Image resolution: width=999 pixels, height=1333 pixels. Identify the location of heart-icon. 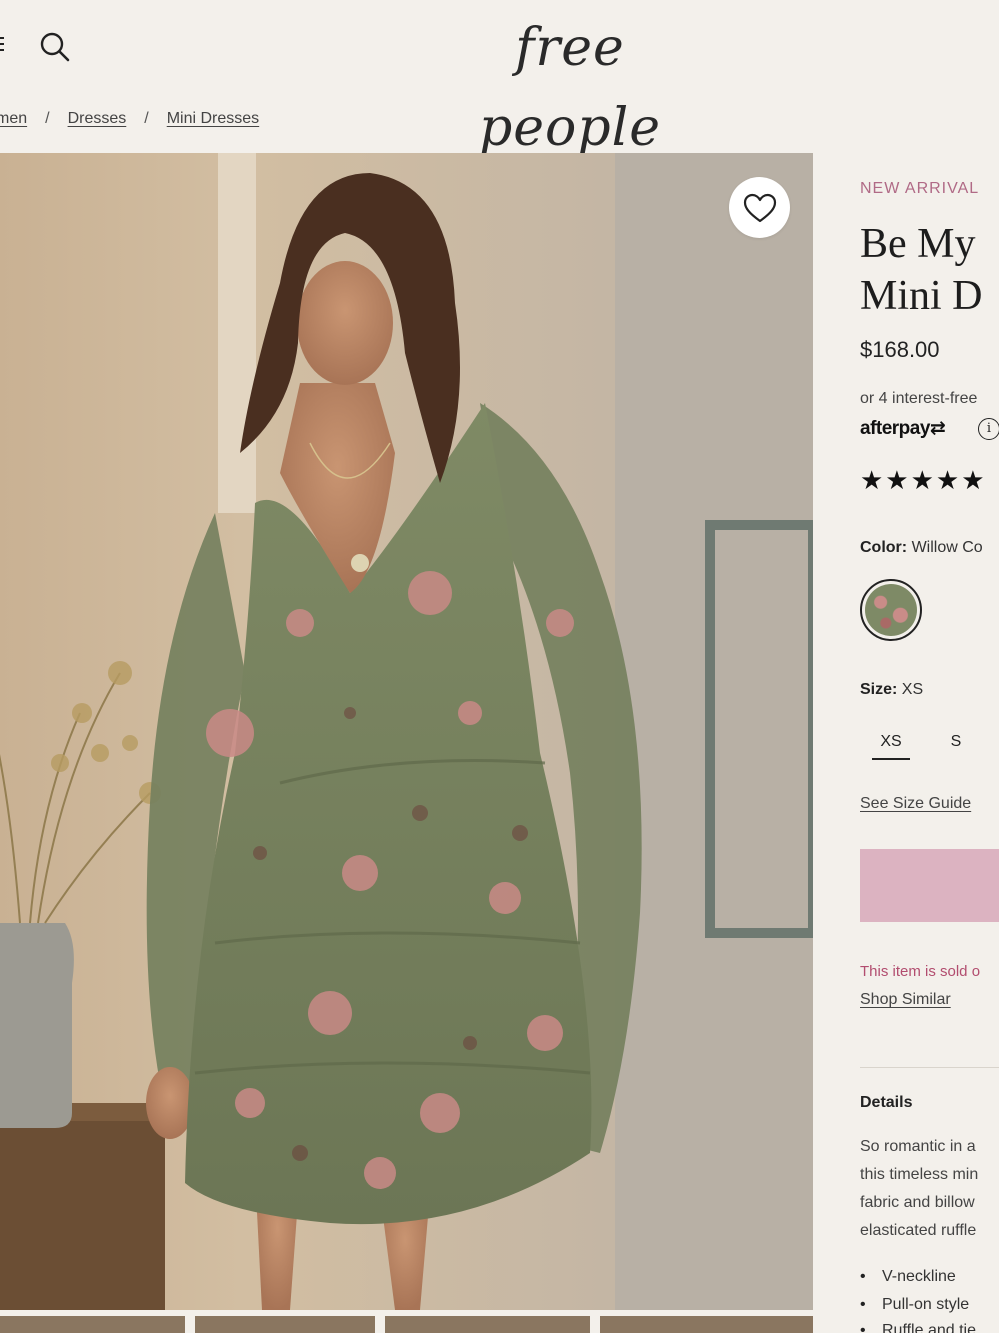
(759, 207).